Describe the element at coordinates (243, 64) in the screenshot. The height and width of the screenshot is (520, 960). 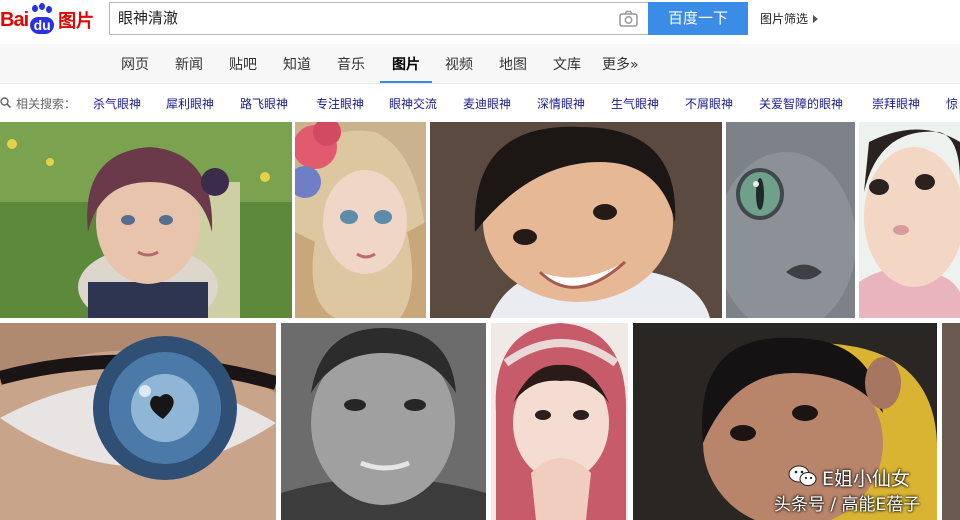
I see `nav-tieba: 贴吧` at that location.